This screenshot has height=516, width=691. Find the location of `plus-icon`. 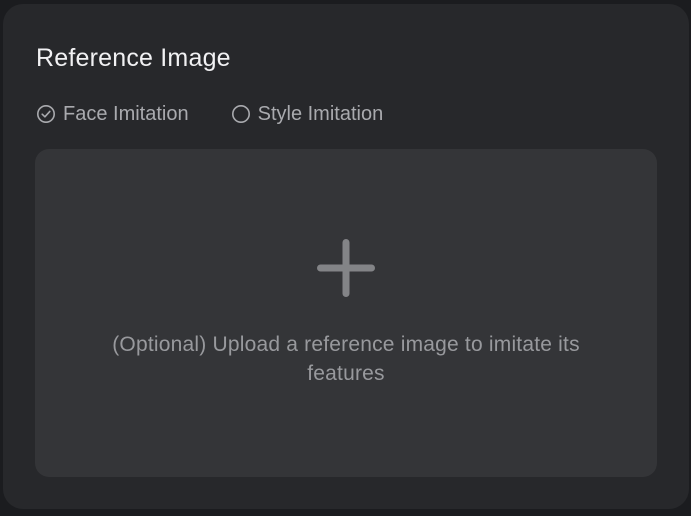

plus-icon is located at coordinates (346, 268).